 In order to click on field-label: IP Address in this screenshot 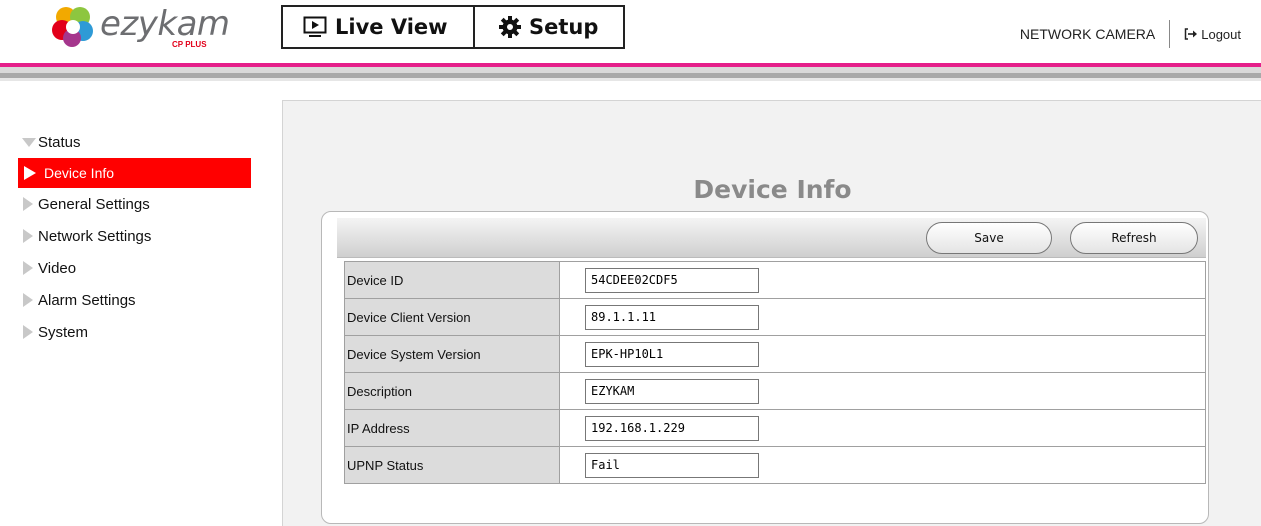, I will do `click(452, 428)`.